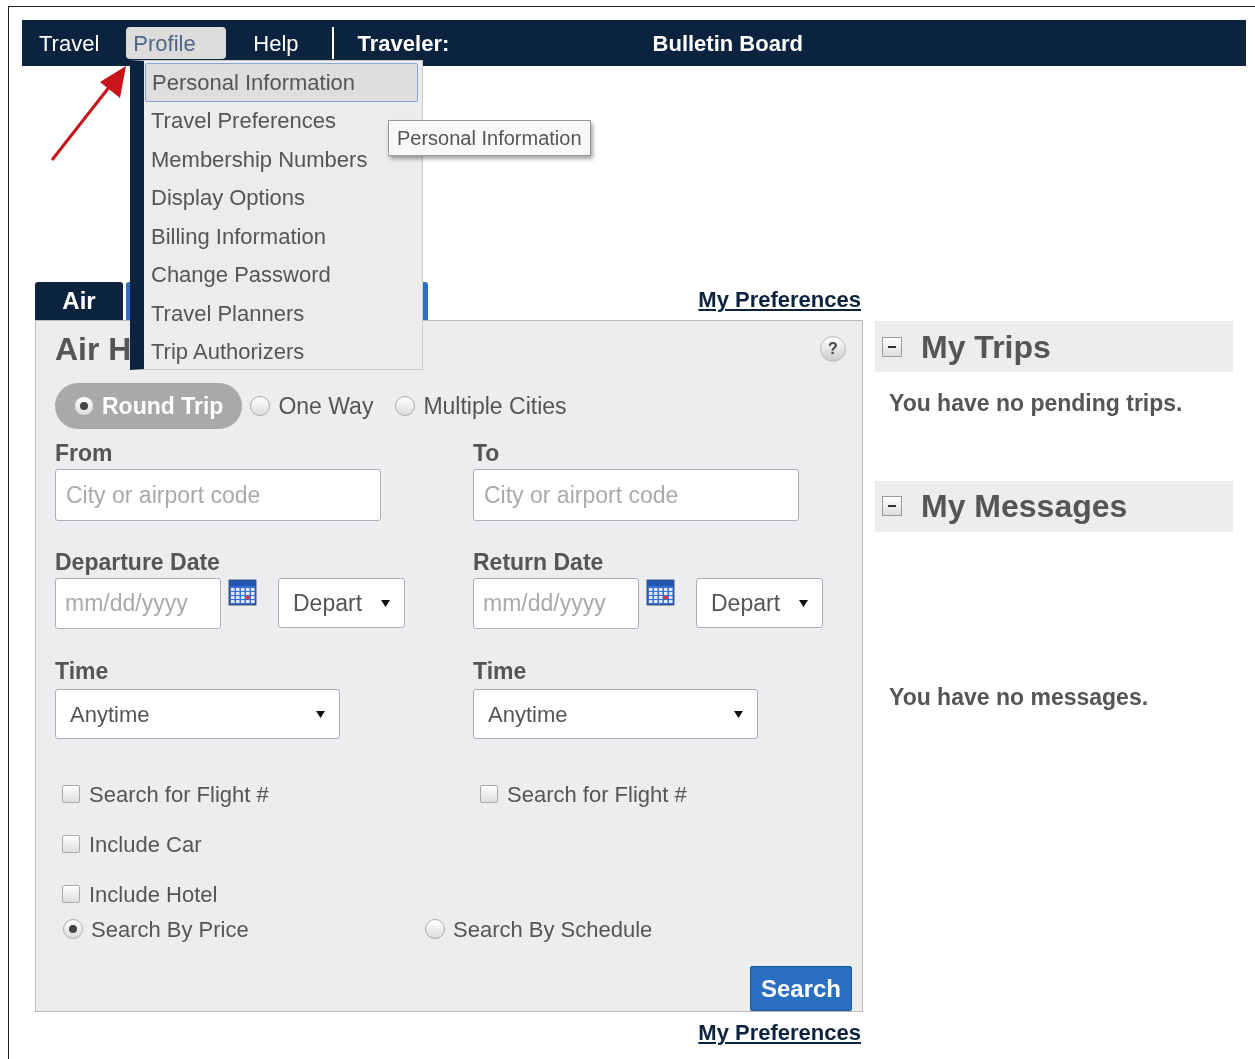 Image resolution: width=1255 pixels, height=1059 pixels. Describe the element at coordinates (1019, 697) in the screenshot. I see `section-message: You have no messages.` at that location.